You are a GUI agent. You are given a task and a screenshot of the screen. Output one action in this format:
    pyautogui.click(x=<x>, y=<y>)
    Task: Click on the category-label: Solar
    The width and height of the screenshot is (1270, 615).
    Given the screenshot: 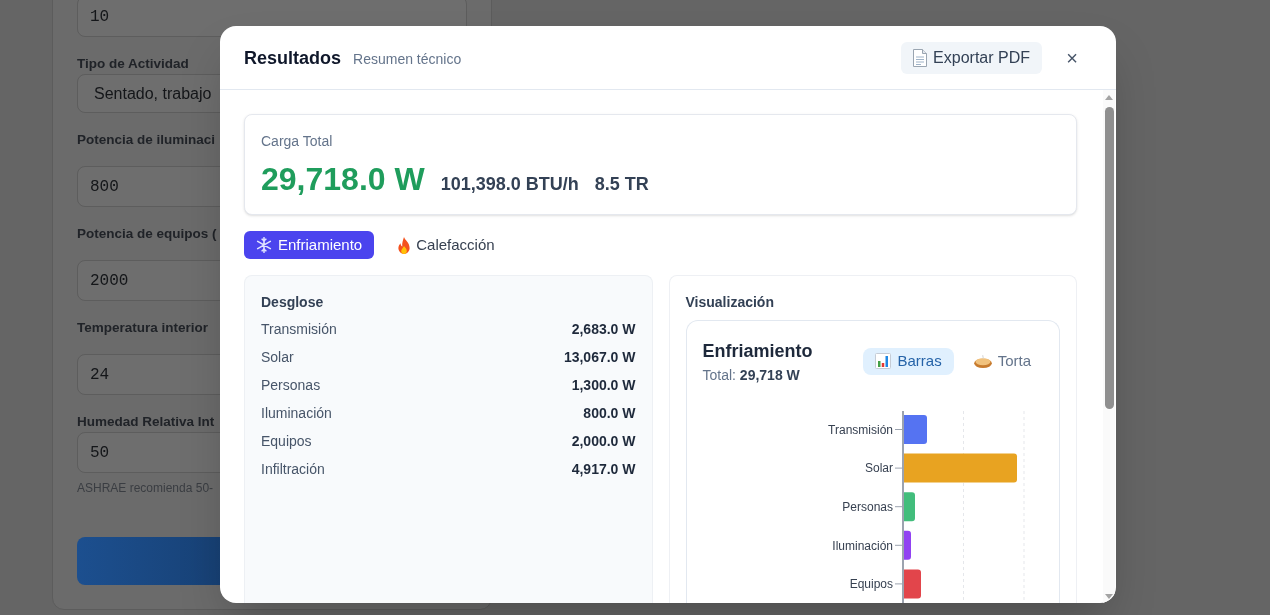 What is the action you would take?
    pyautogui.click(x=878, y=468)
    